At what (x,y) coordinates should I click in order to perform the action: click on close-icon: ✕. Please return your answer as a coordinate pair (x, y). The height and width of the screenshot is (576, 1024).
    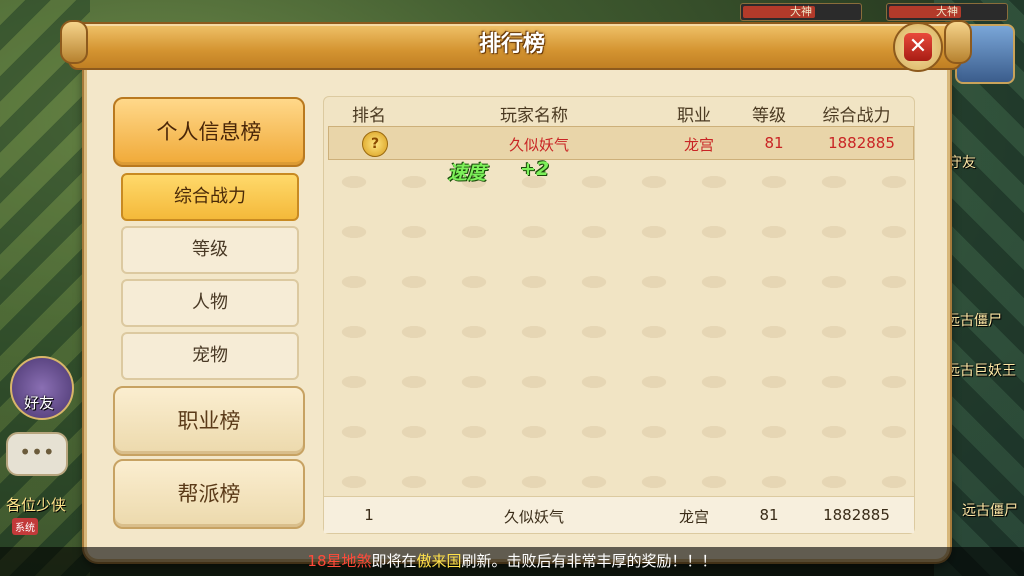
    Looking at the image, I should click on (918, 47).